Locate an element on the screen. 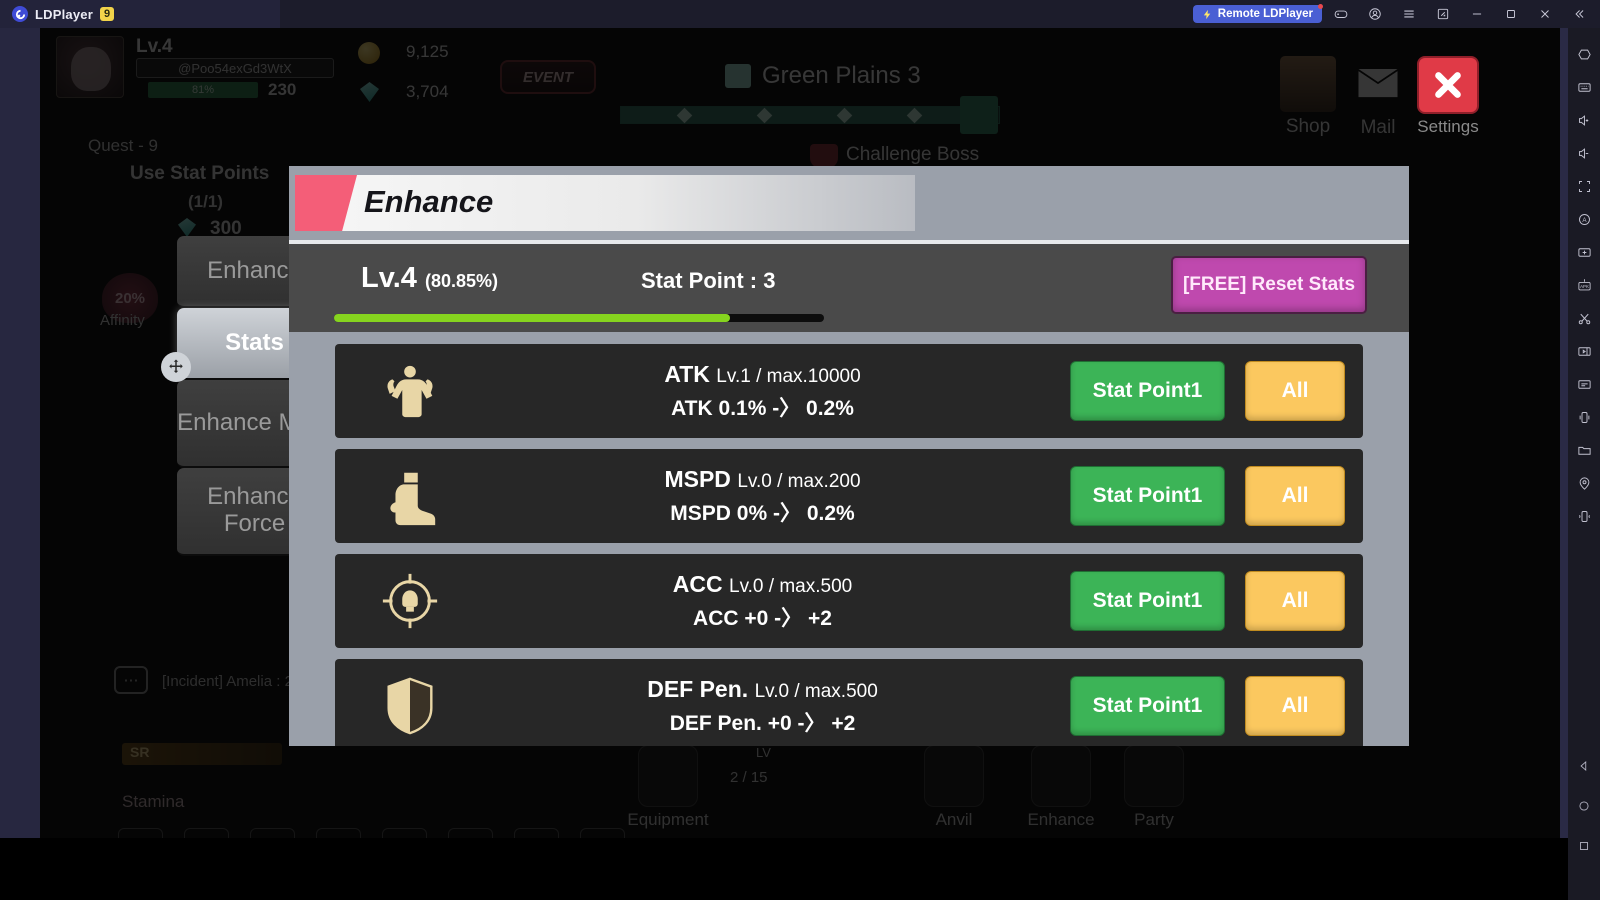 The width and height of the screenshot is (1600, 900). challenge-boss-label: Challenge Boss is located at coordinates (912, 155).